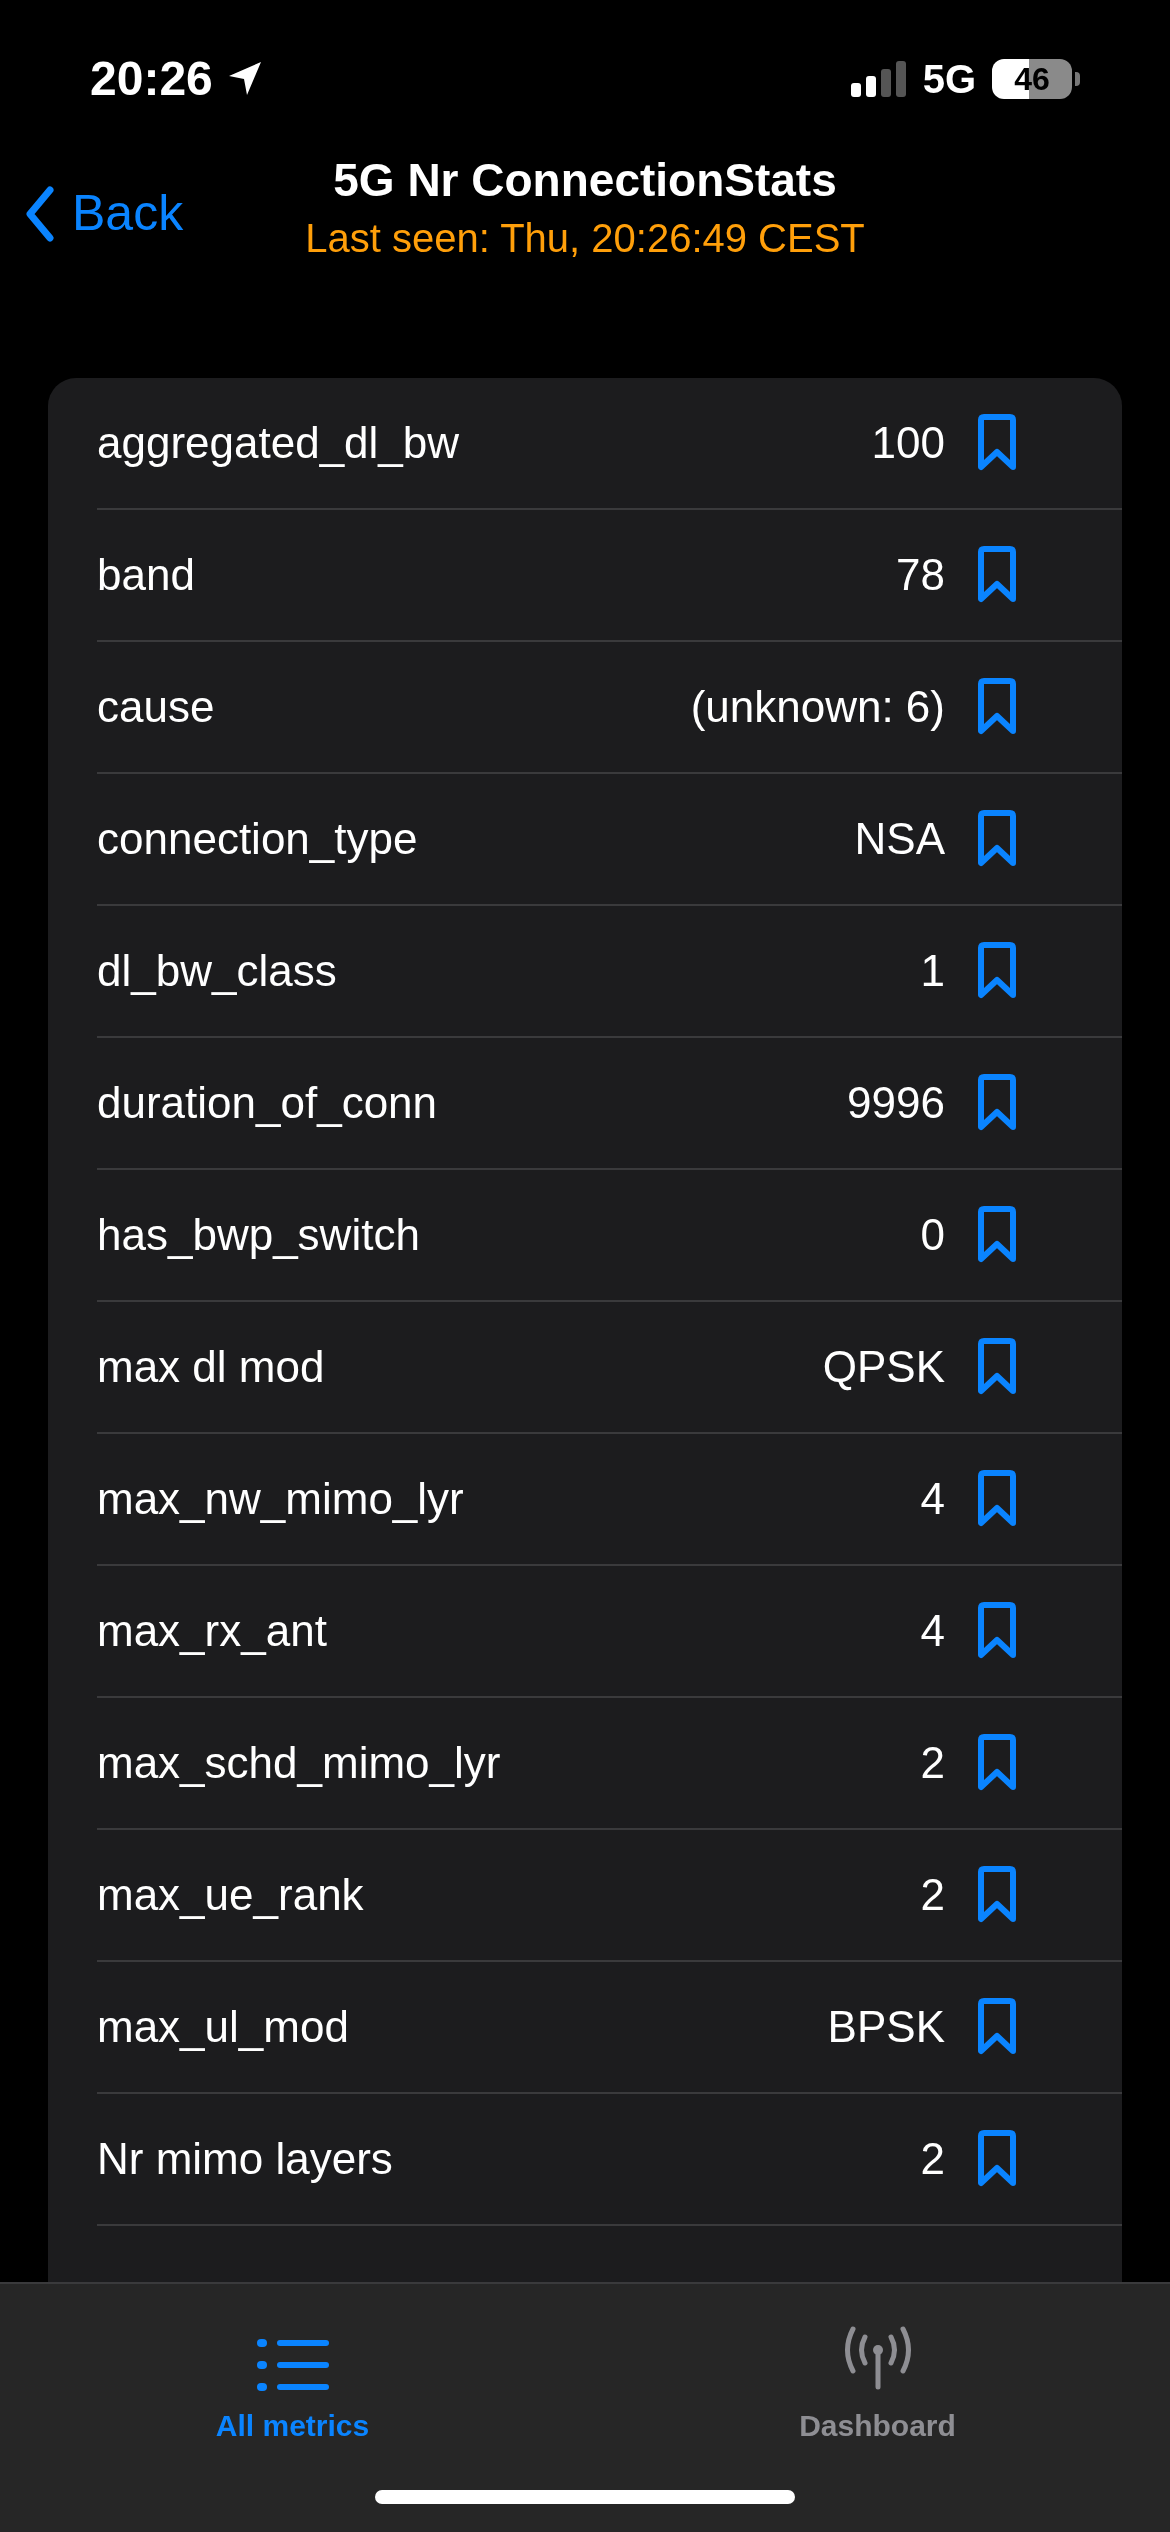  Describe the element at coordinates (878, 79) in the screenshot. I see `signal-icon` at that location.